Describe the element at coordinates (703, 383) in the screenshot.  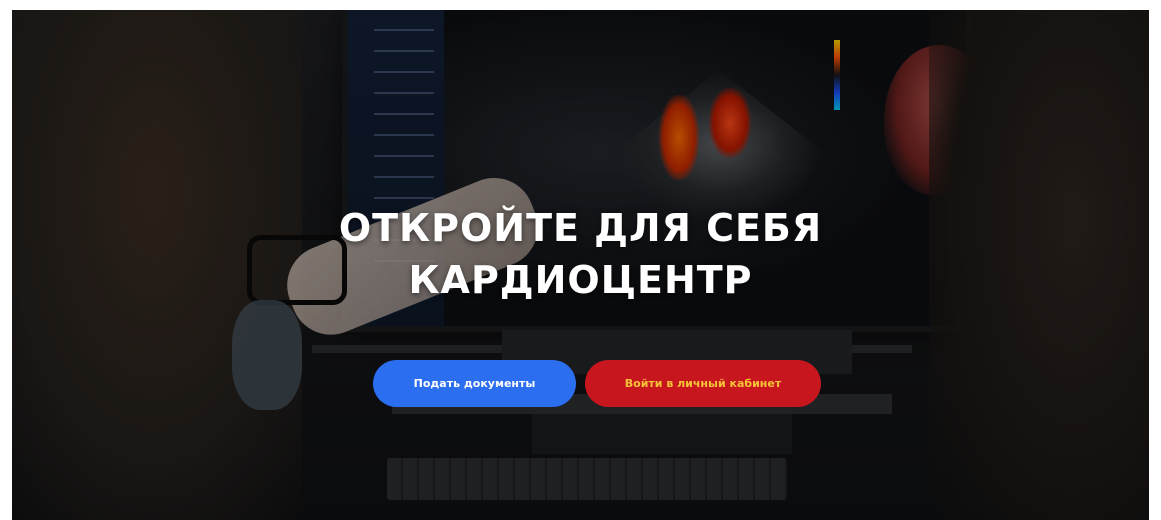
I see `login-personal-account-button: Войти в личный кабинет` at that location.